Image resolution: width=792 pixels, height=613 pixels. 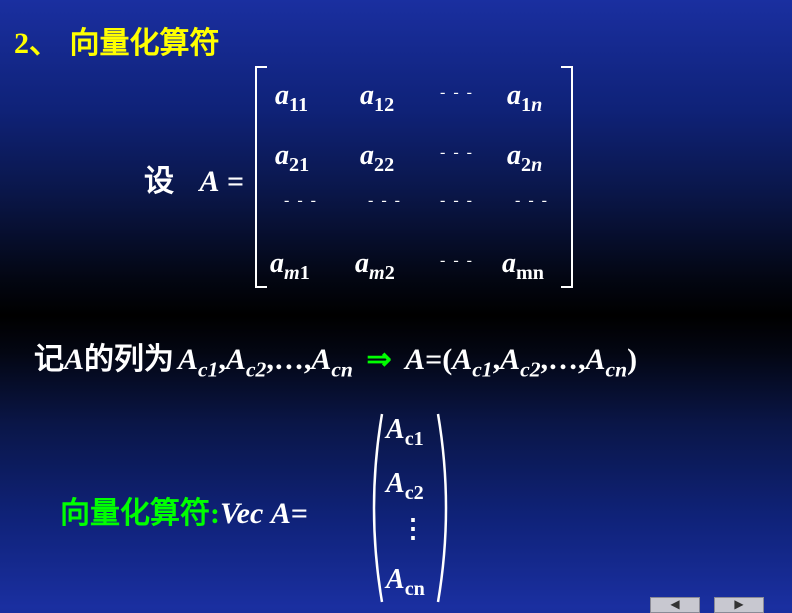 I want to click on left-paren, so click(x=378, y=508).